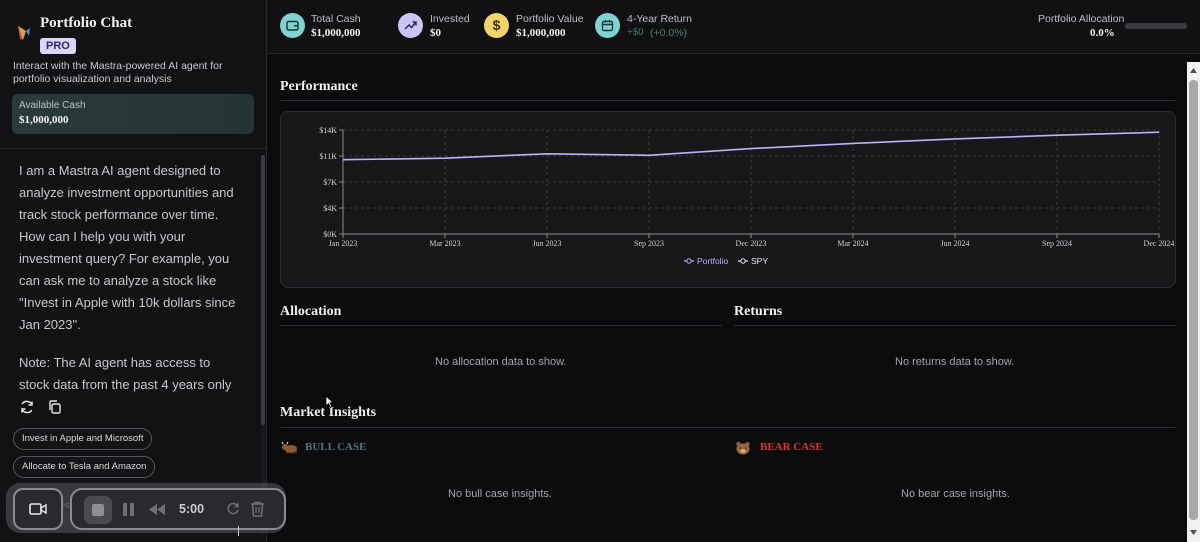  Describe the element at coordinates (728, 427) in the screenshot. I see `insights-rule` at that location.